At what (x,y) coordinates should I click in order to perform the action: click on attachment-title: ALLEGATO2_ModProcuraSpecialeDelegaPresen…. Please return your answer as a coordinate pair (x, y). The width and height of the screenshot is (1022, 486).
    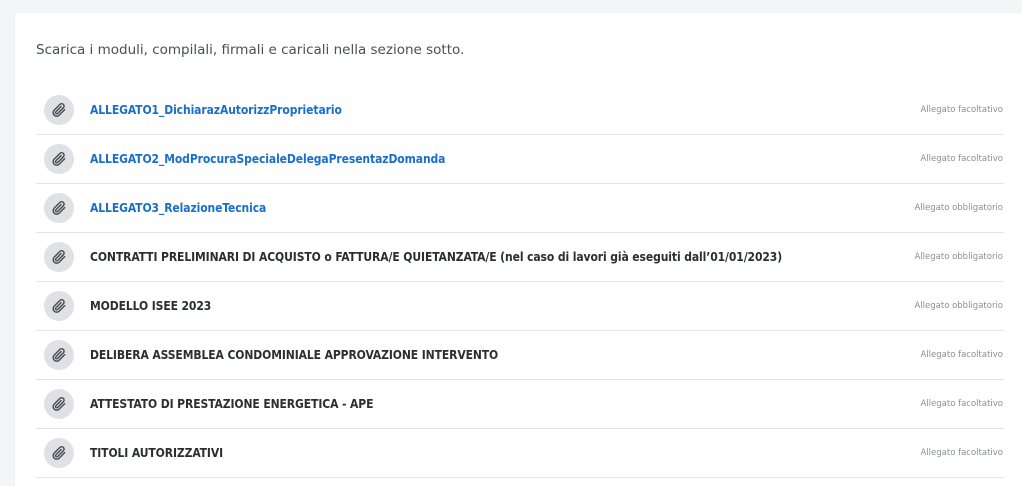
    Looking at the image, I should click on (267, 159).